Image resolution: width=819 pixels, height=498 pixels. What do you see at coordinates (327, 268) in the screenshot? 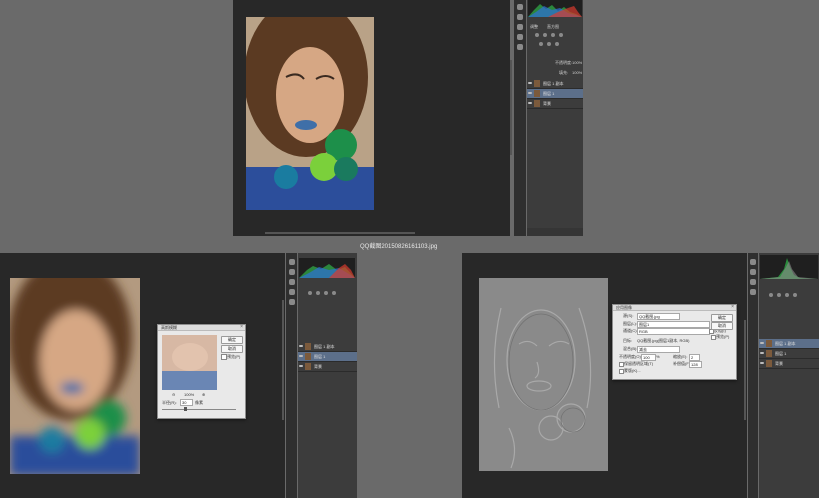
I see `bottom-left-histogram` at bounding box center [327, 268].